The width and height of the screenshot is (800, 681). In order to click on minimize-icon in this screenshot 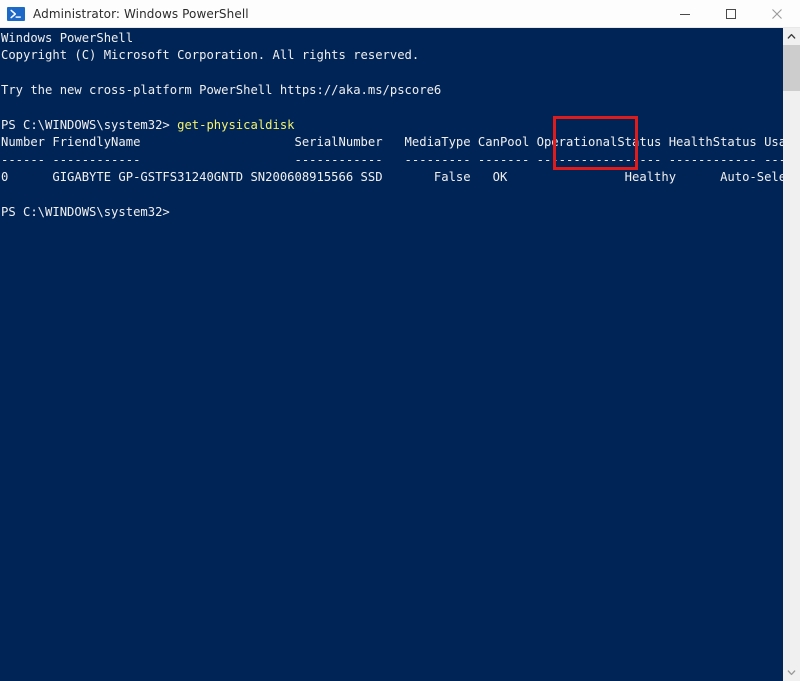, I will do `click(685, 14)`.